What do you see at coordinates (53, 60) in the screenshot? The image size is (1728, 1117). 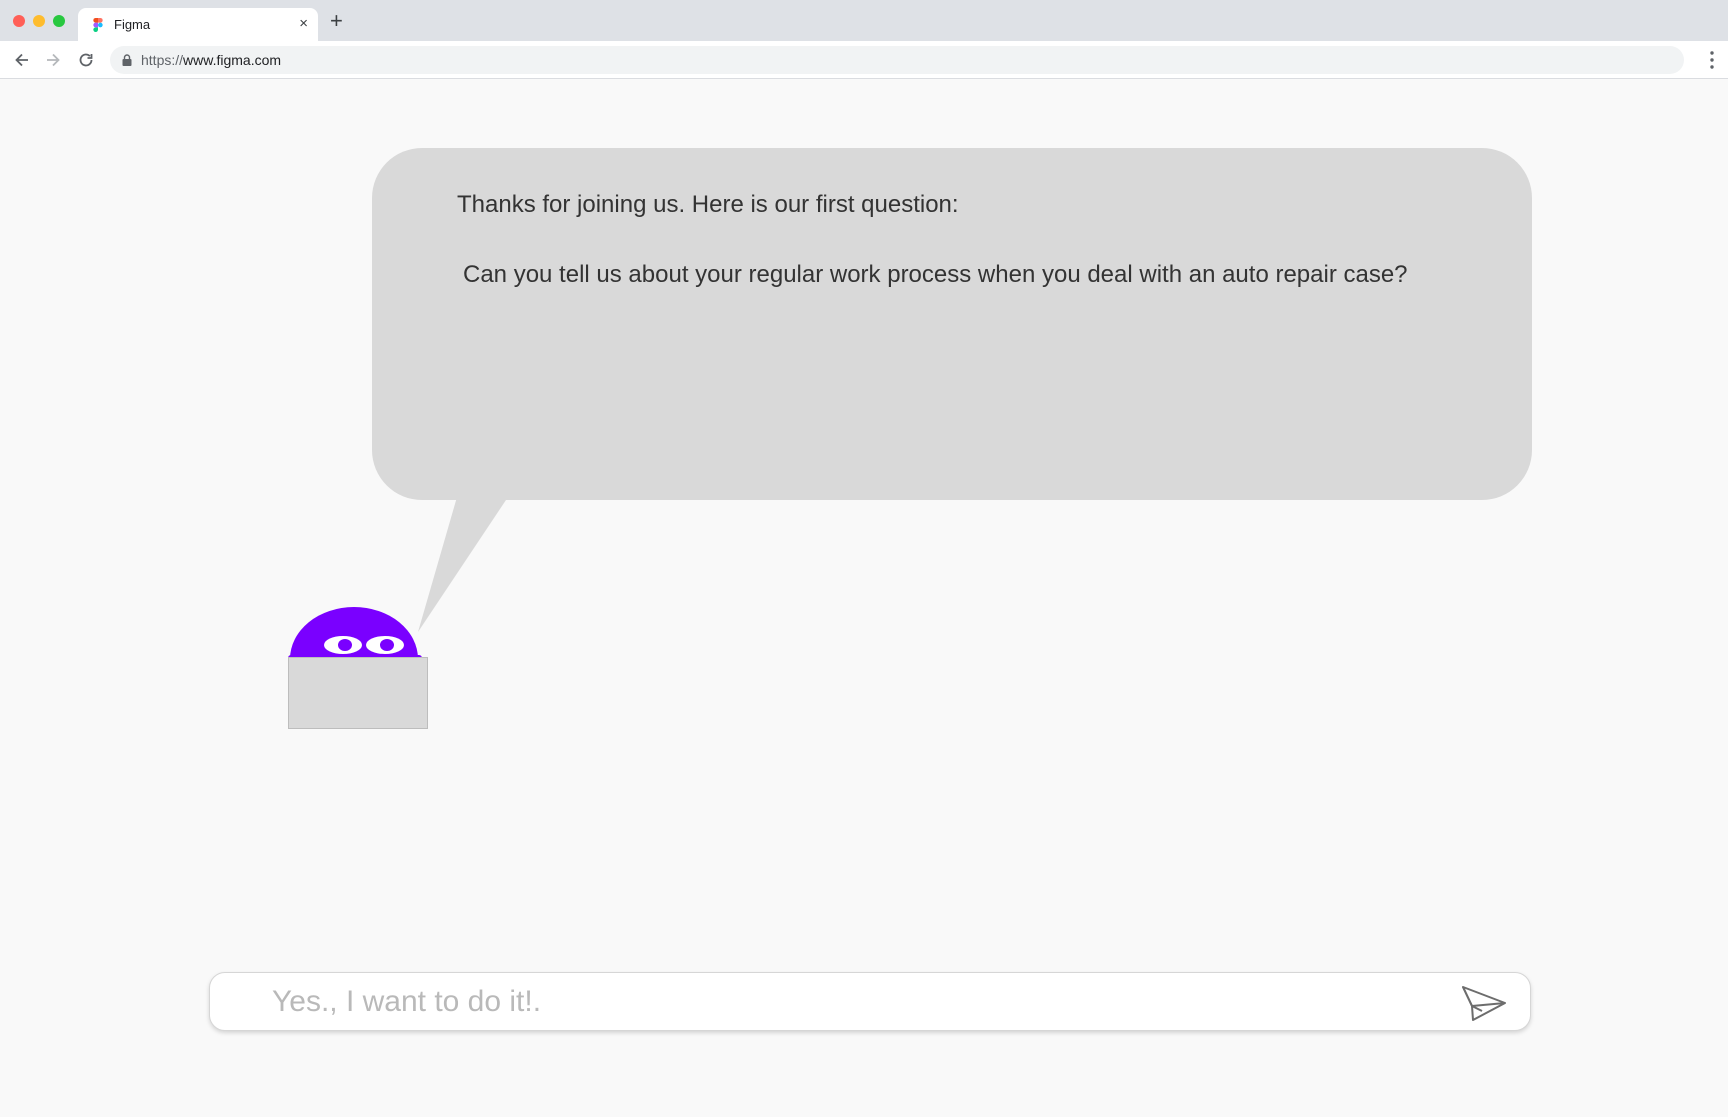 I see `arrow-right-icon` at bounding box center [53, 60].